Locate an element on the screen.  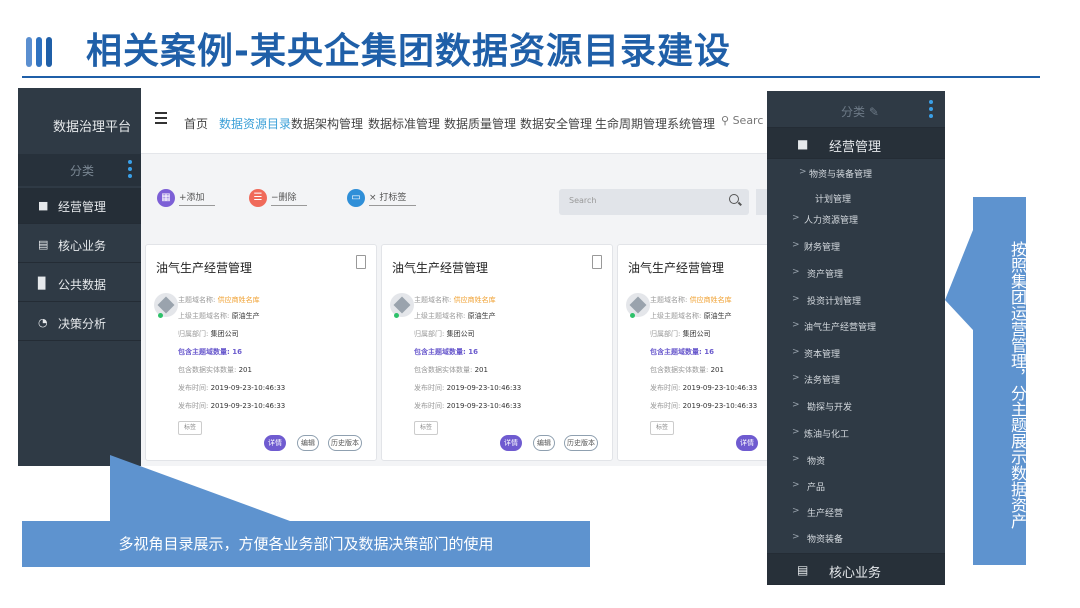
card-title: 油气生产经营管理 is located at coordinates (676, 268).